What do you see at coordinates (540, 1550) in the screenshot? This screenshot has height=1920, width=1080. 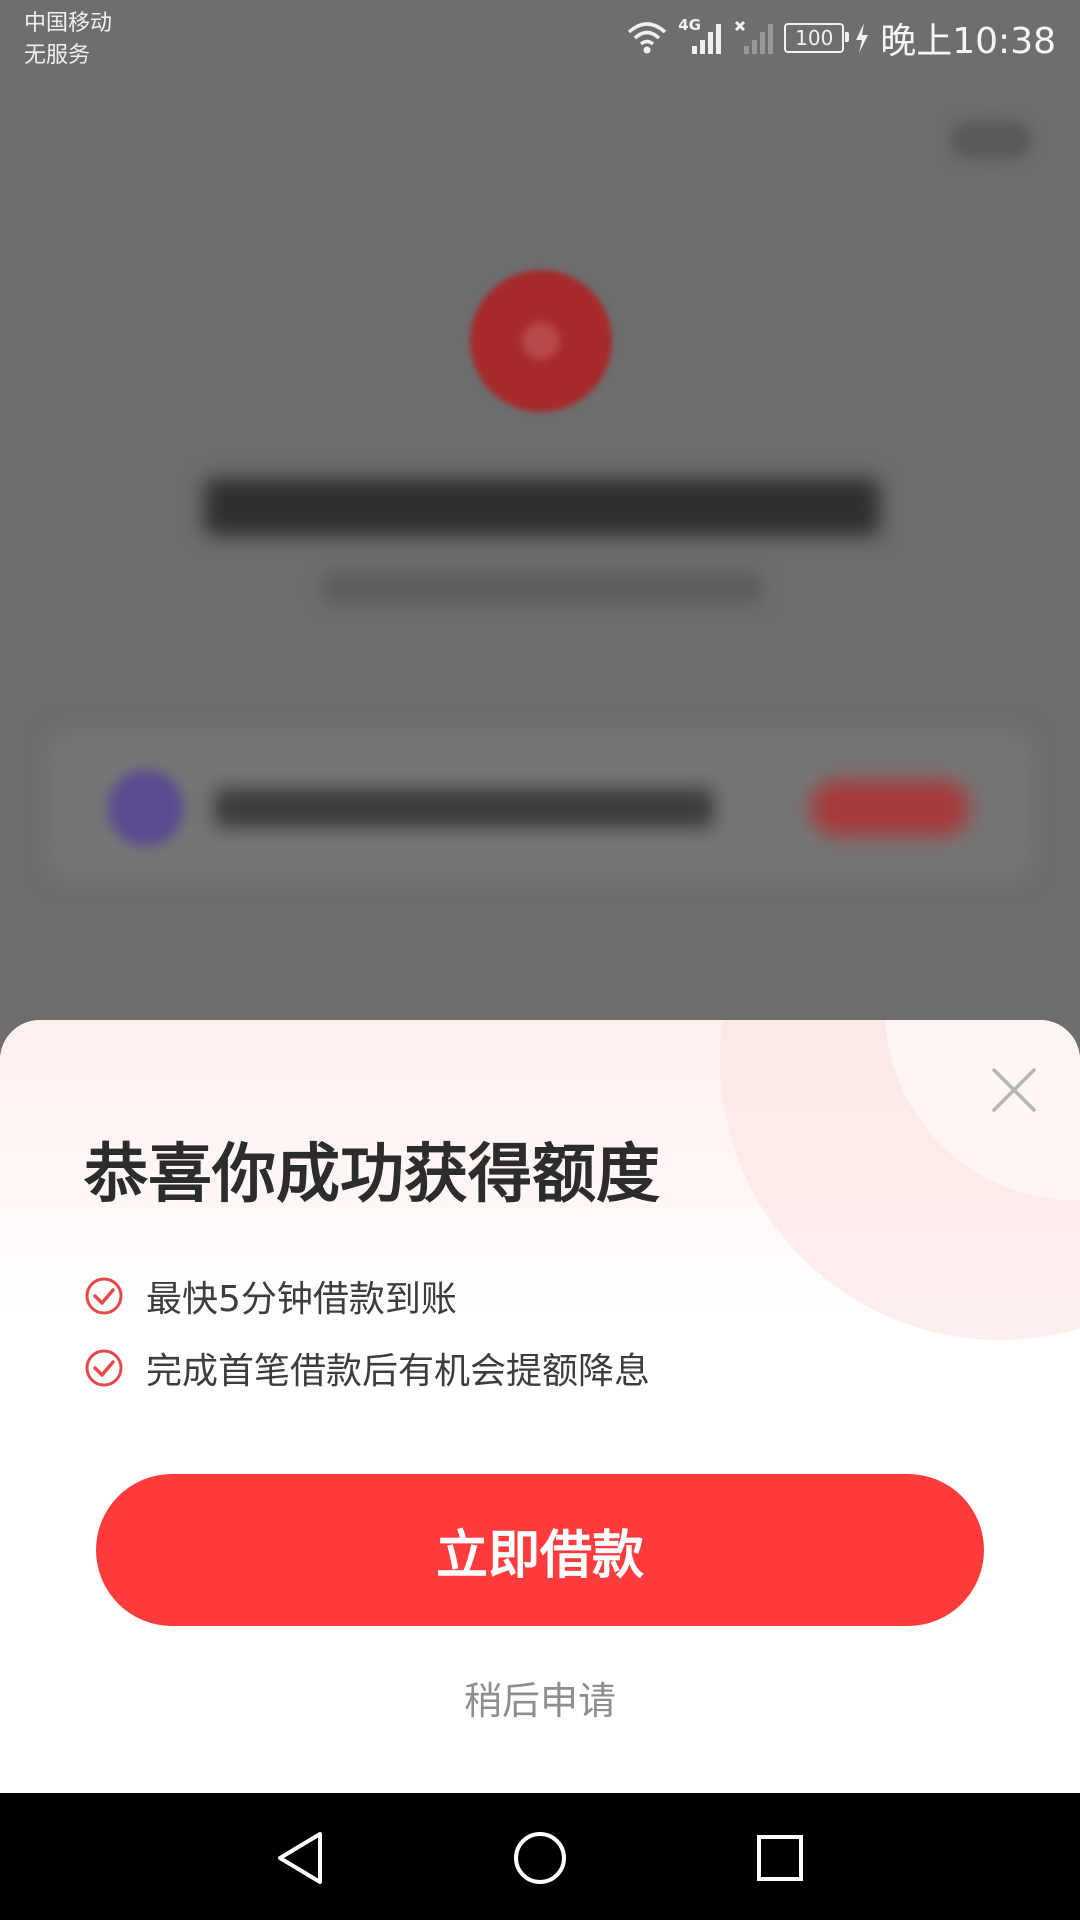 I see `borrow-now-button: 立即借款` at bounding box center [540, 1550].